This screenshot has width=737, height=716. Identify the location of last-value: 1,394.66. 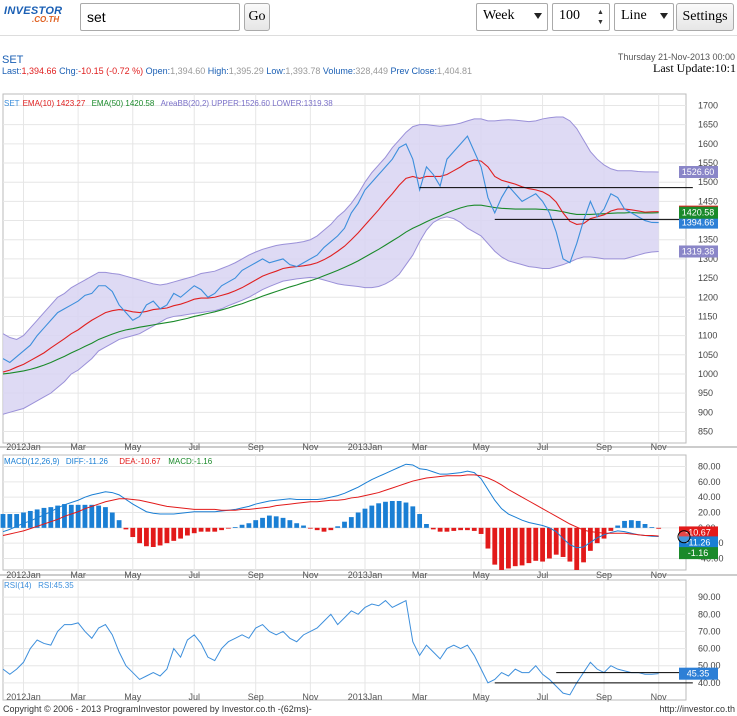
(39, 71).